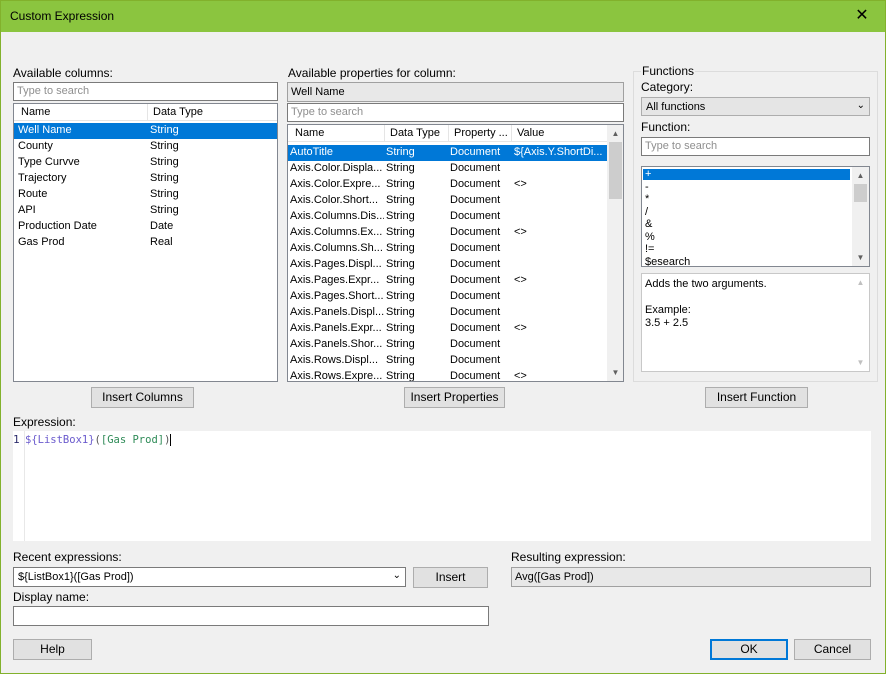  What do you see at coordinates (447, 217) in the screenshot?
I see `property-row: Axis.Columns.Dis... String Document` at bounding box center [447, 217].